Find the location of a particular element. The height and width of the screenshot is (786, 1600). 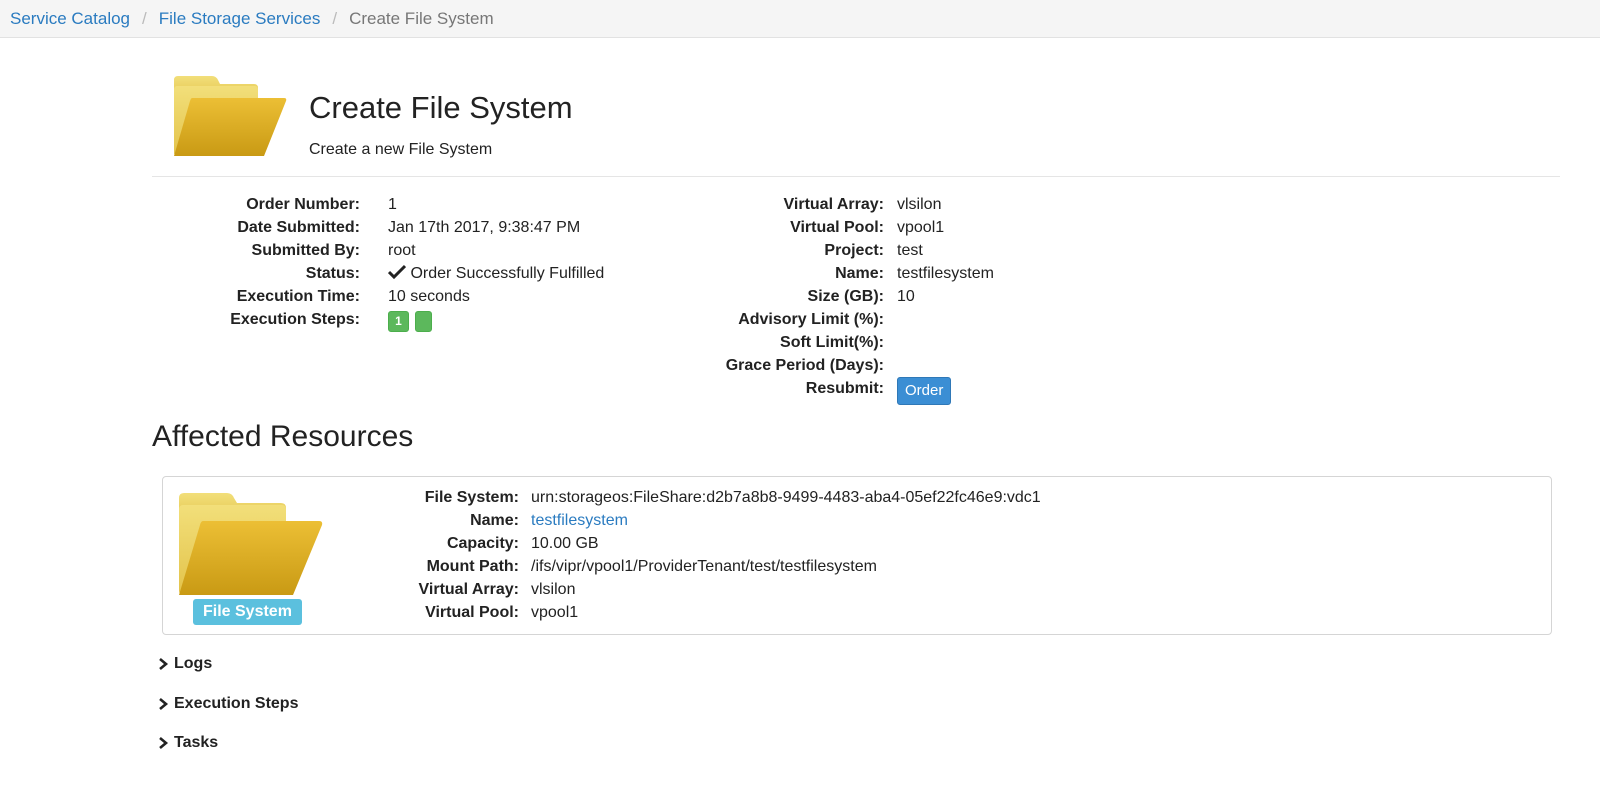

breadcrumb-current: Create File System is located at coordinates (421, 18).